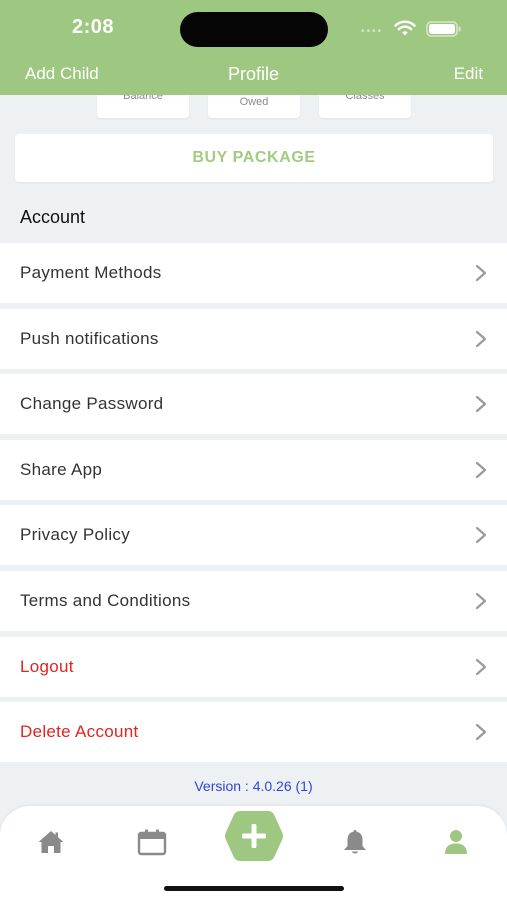 Image resolution: width=507 pixels, height=900 pixels. I want to click on bell-icon, so click(355, 842).